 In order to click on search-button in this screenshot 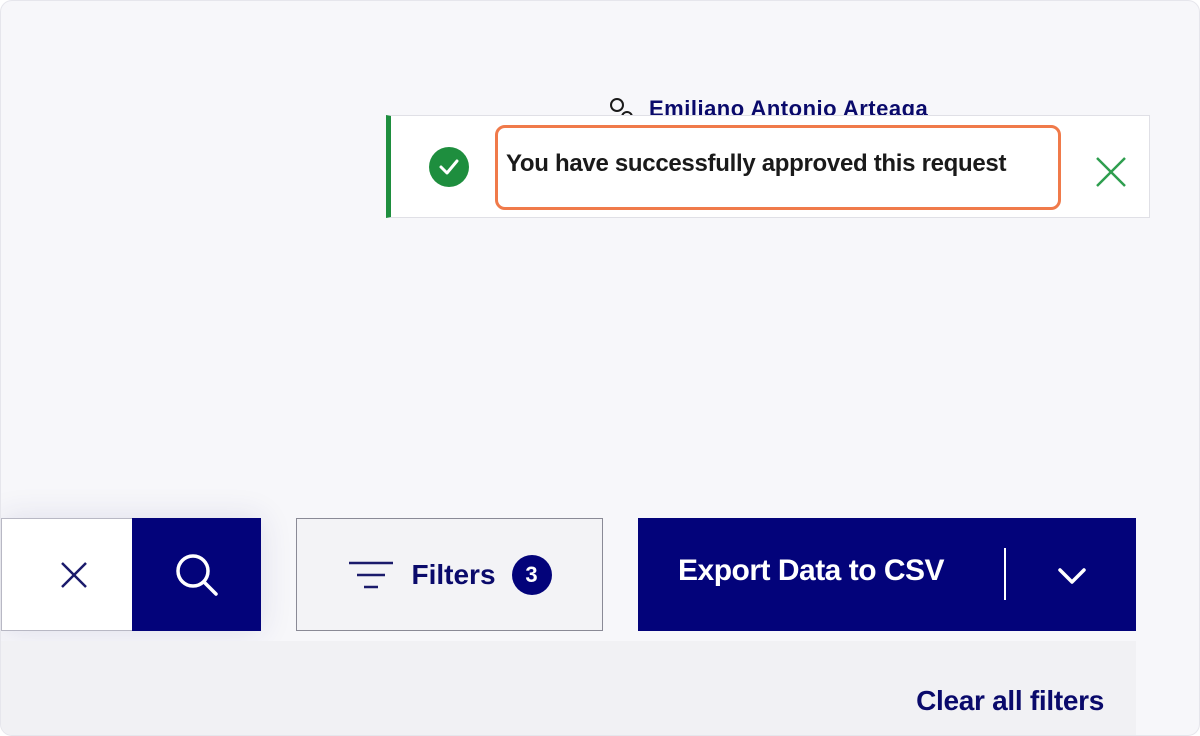, I will do `click(196, 574)`.